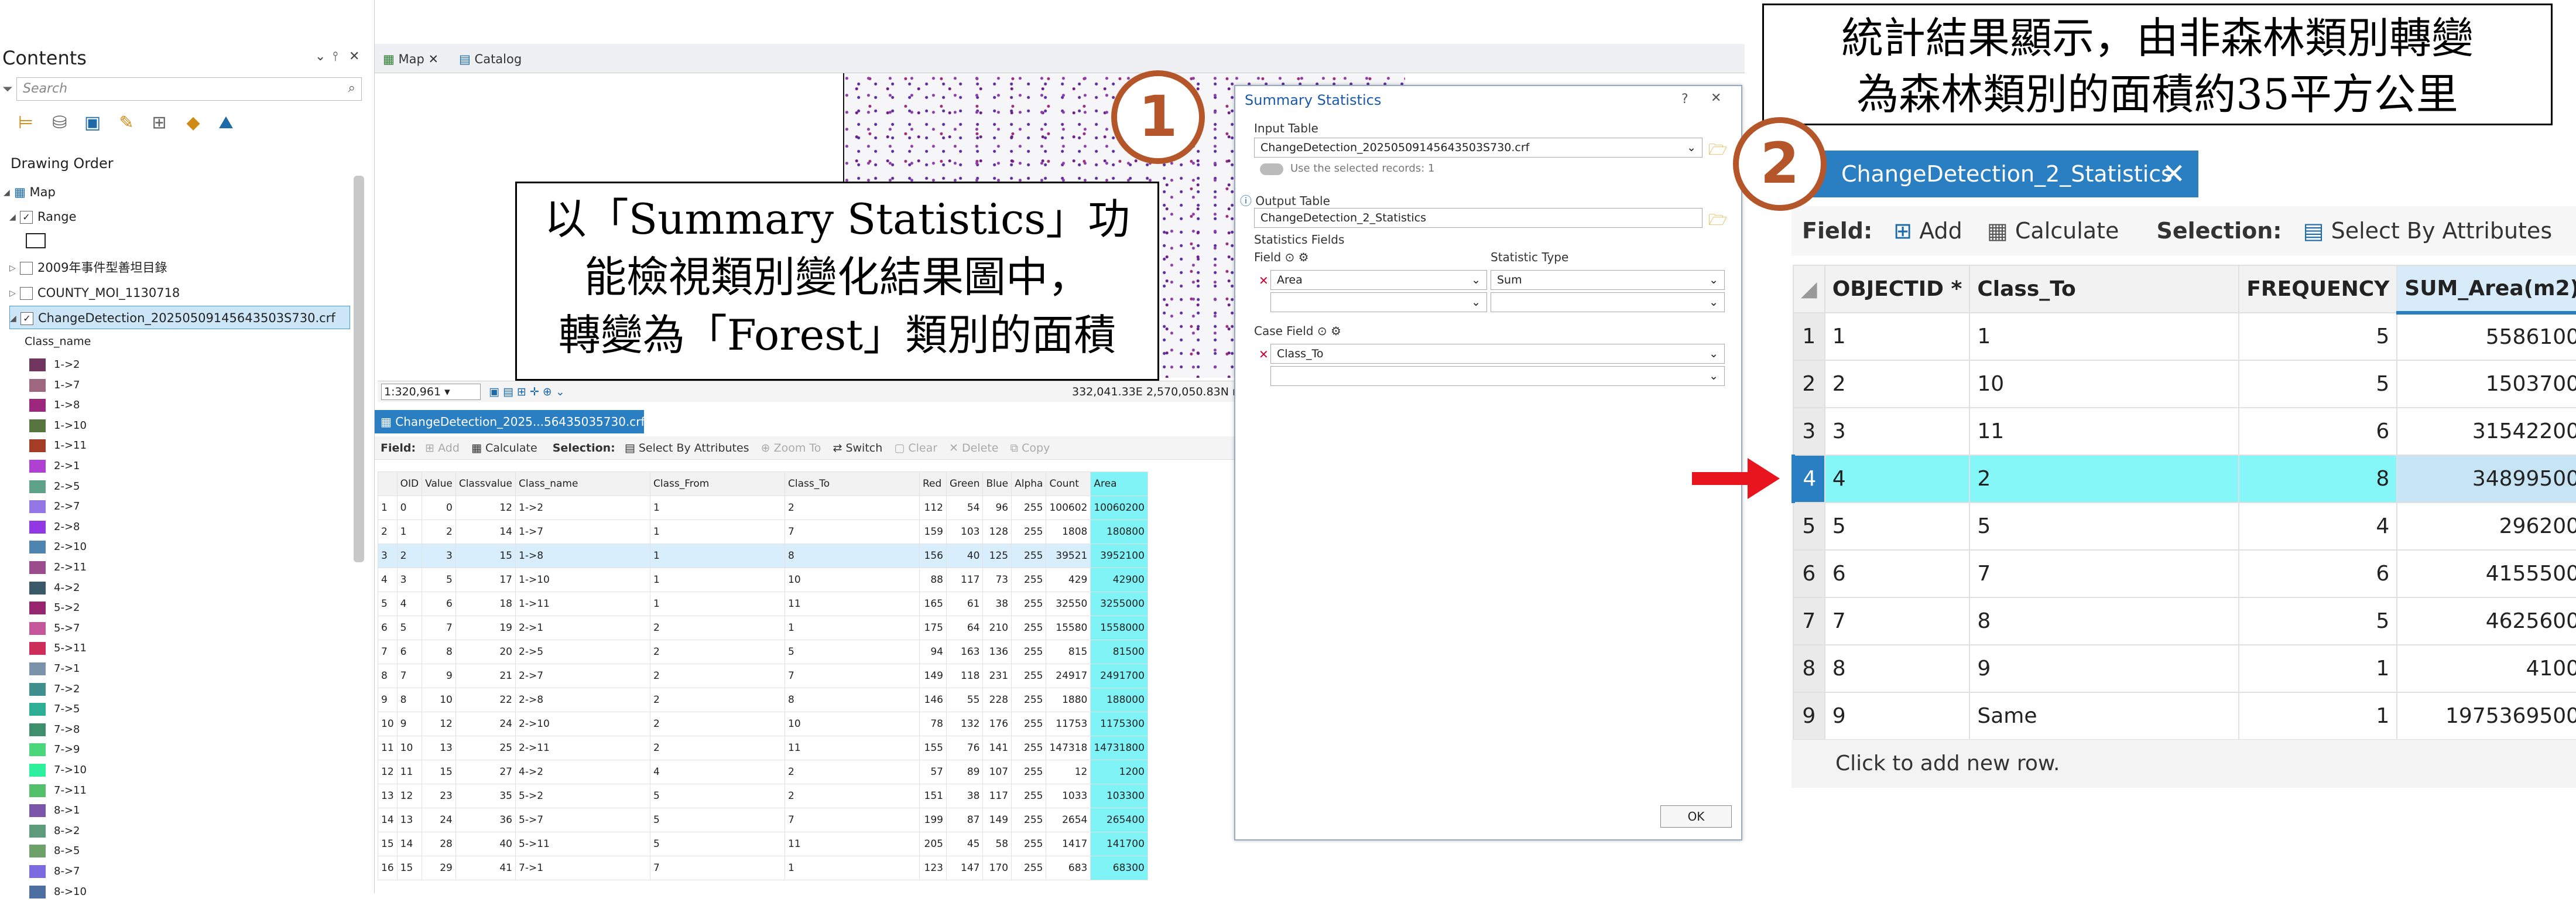 The image size is (2576, 902). What do you see at coordinates (43, 446) in the screenshot?
I see `legend-item: 1->11` at bounding box center [43, 446].